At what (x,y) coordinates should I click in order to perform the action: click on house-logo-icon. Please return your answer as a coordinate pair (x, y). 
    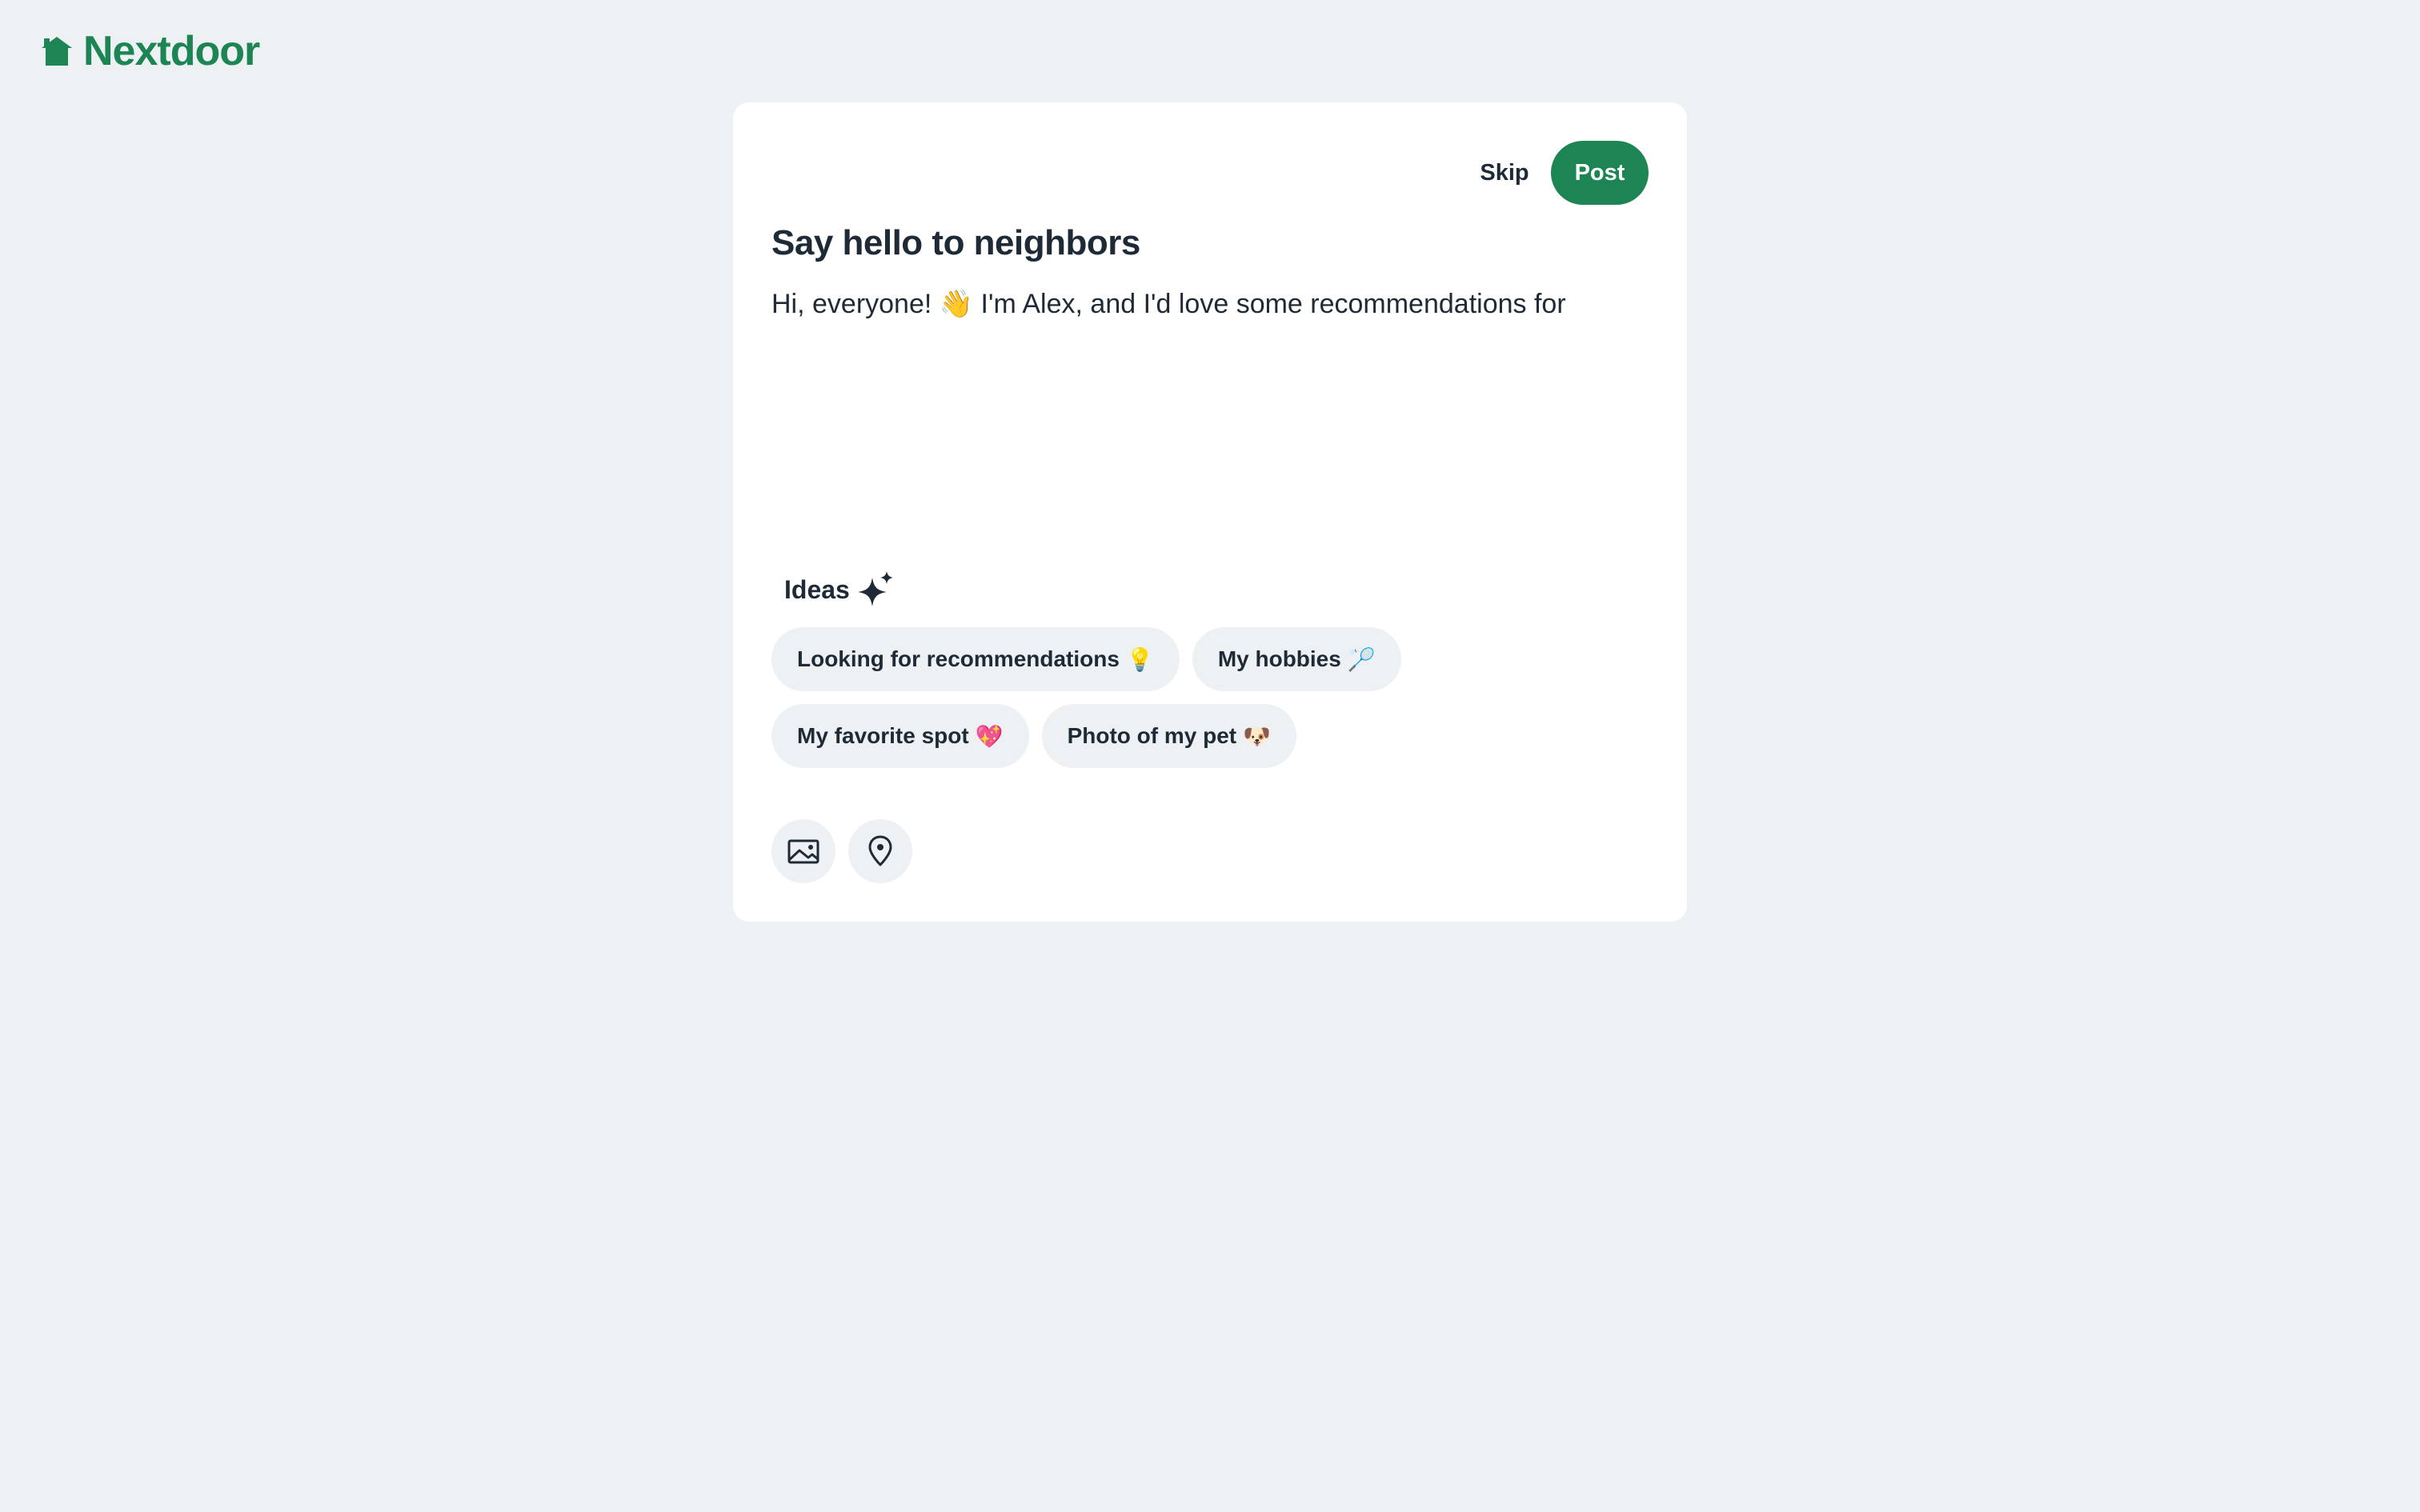
    Looking at the image, I should click on (57, 51).